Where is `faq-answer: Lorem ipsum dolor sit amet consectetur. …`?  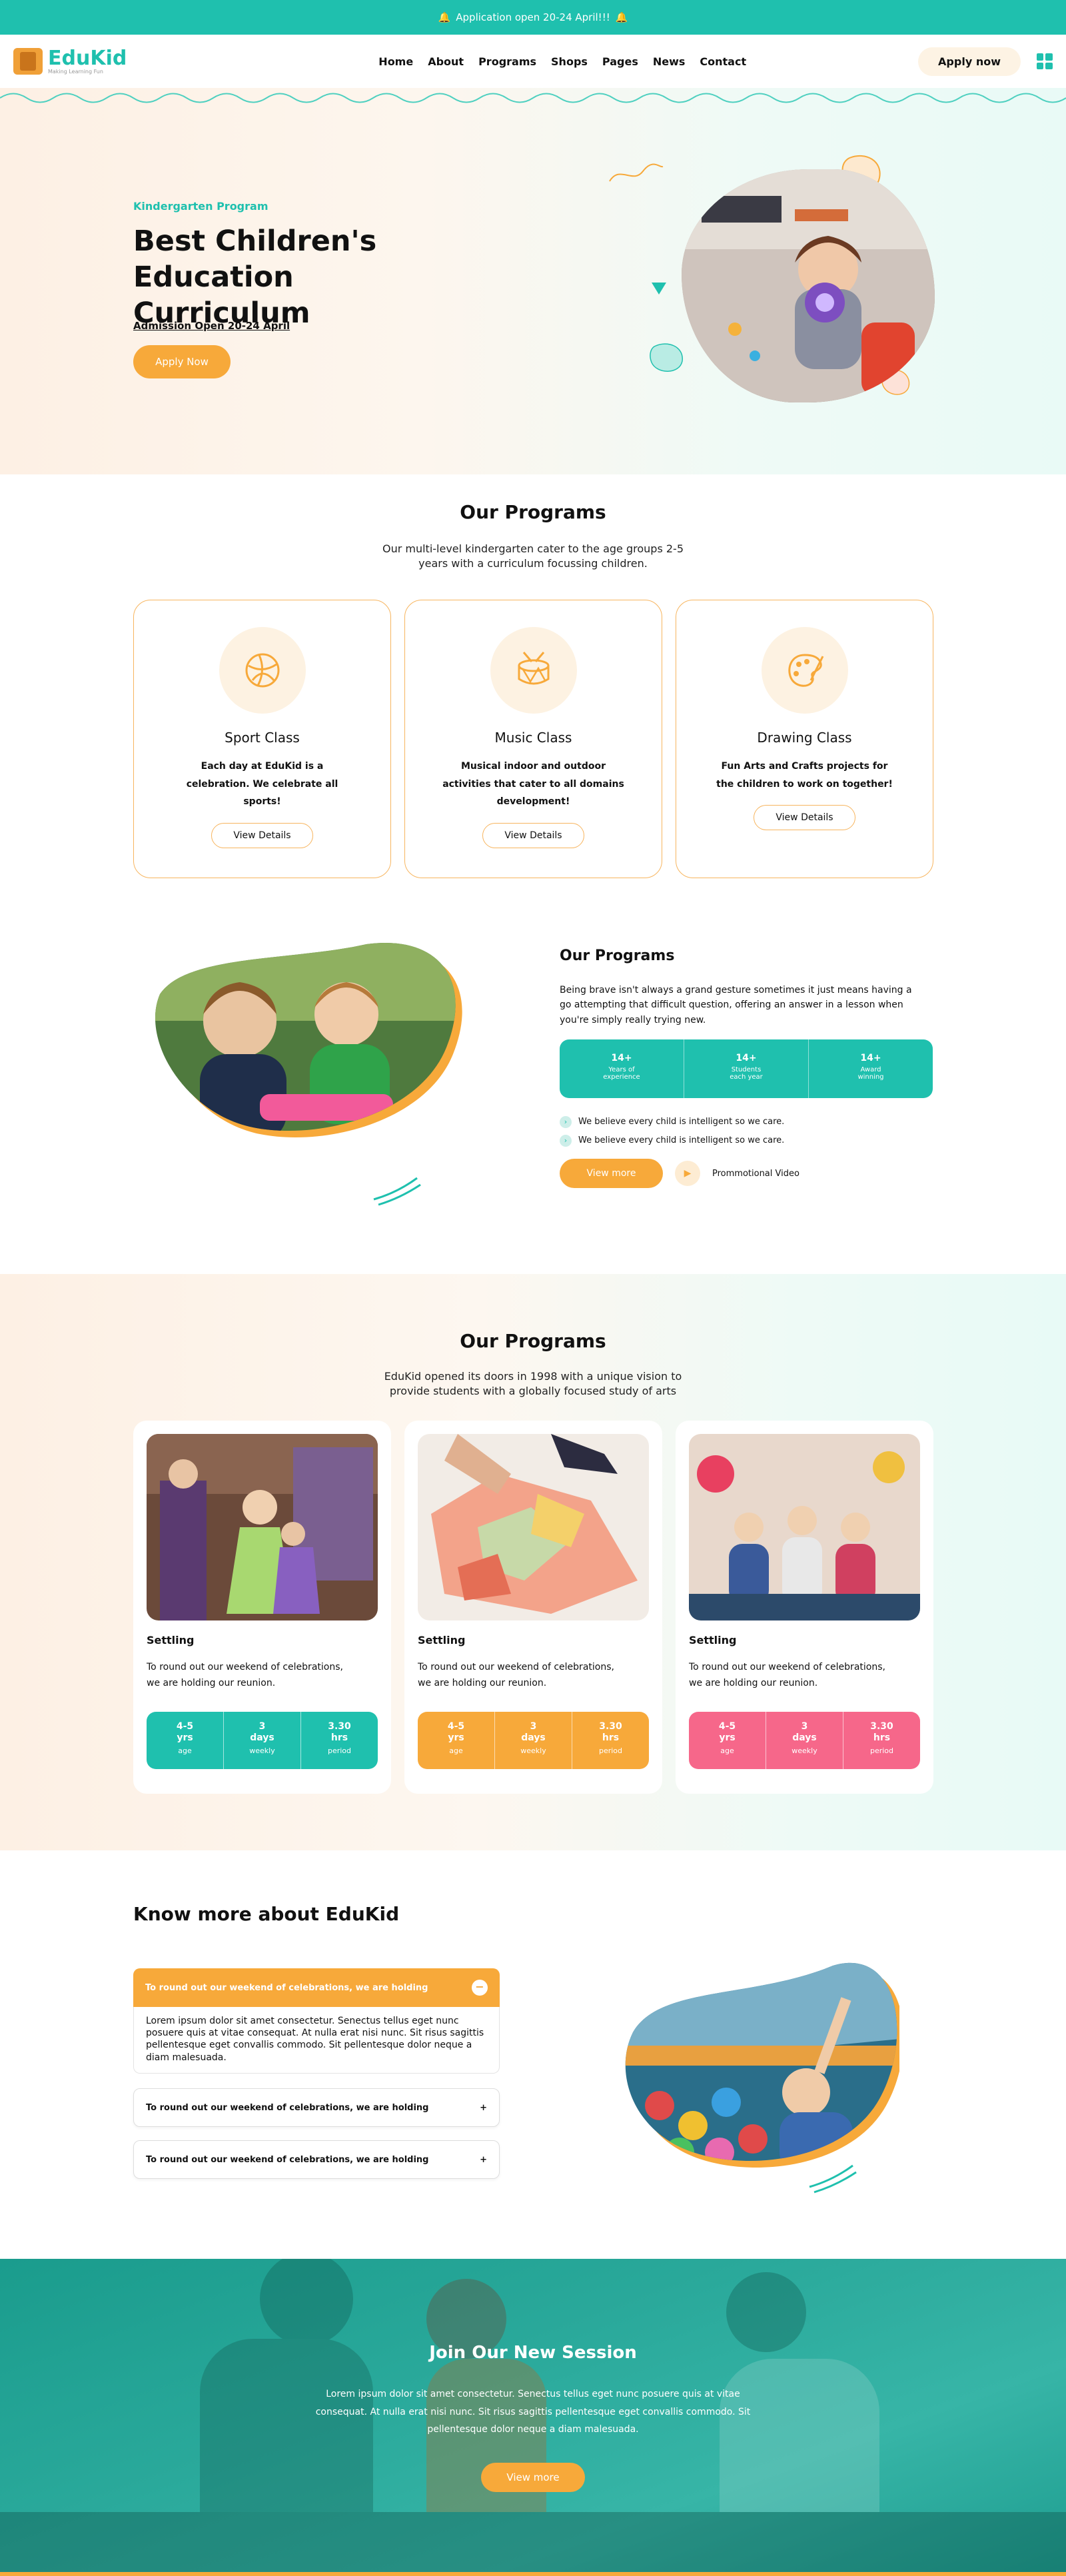
faq-answer: Lorem ipsum dolor sit amet consectetur. … is located at coordinates (316, 2041).